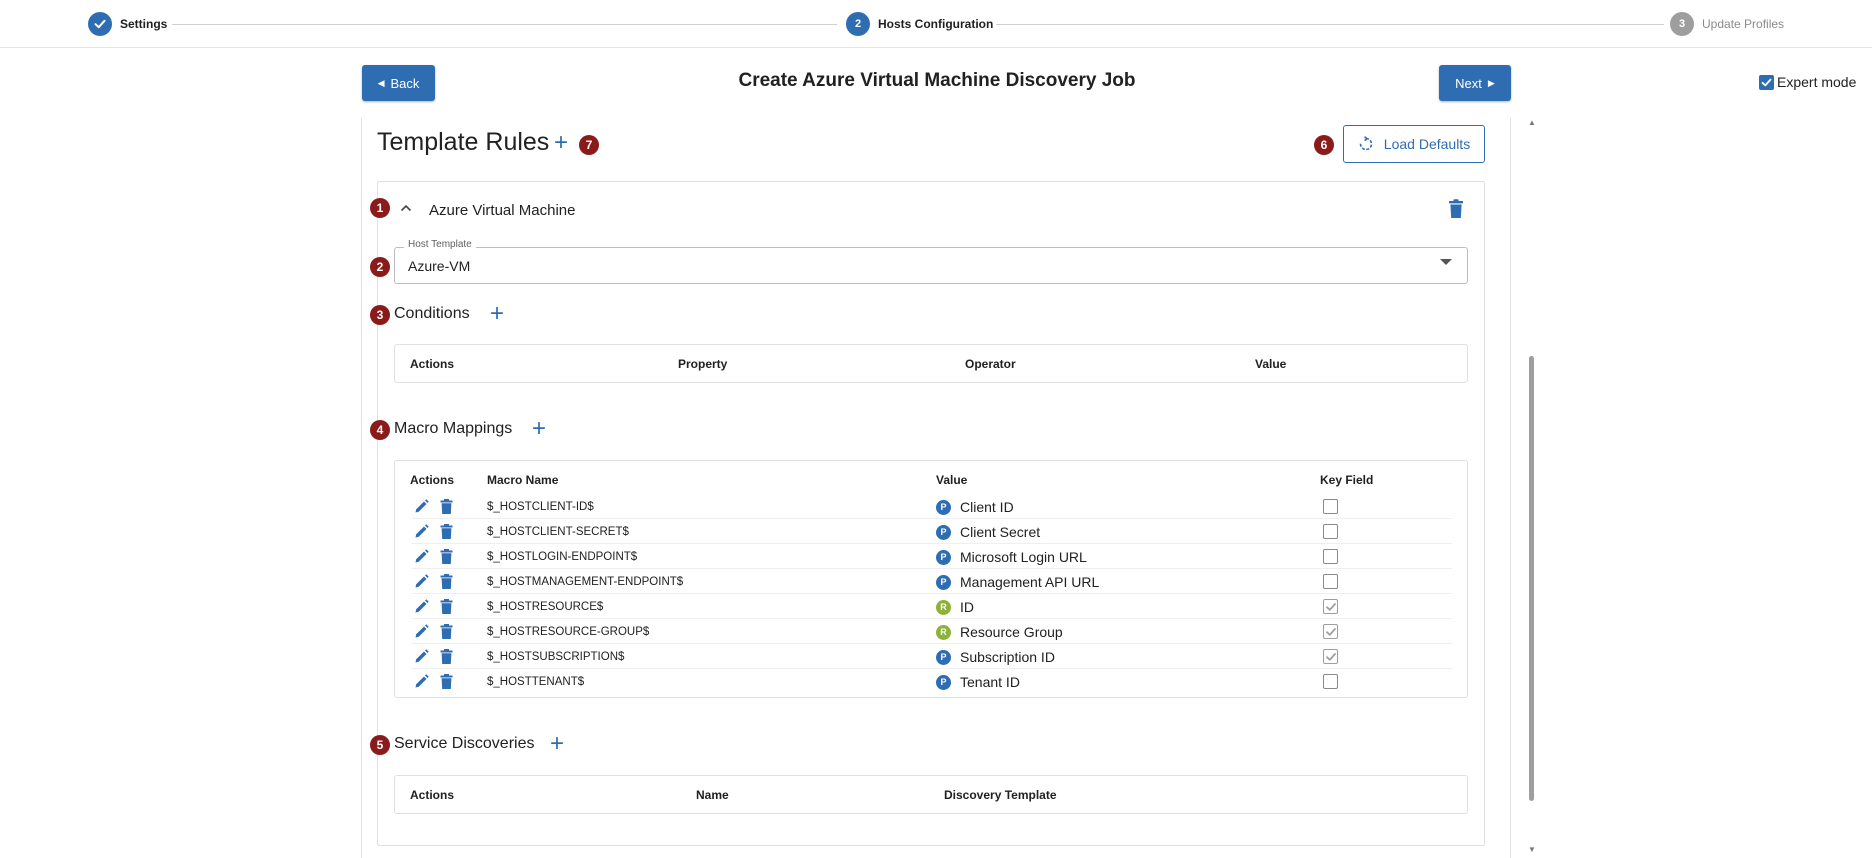 This screenshot has width=1872, height=858. Describe the element at coordinates (539, 429) in the screenshot. I see `add-macro-plus-icon: +` at that location.